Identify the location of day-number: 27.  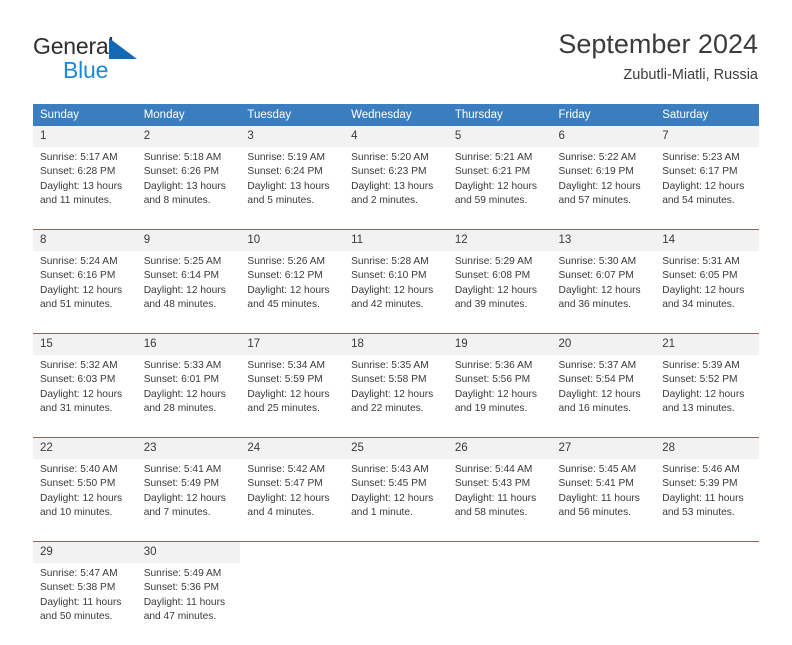
(603, 448).